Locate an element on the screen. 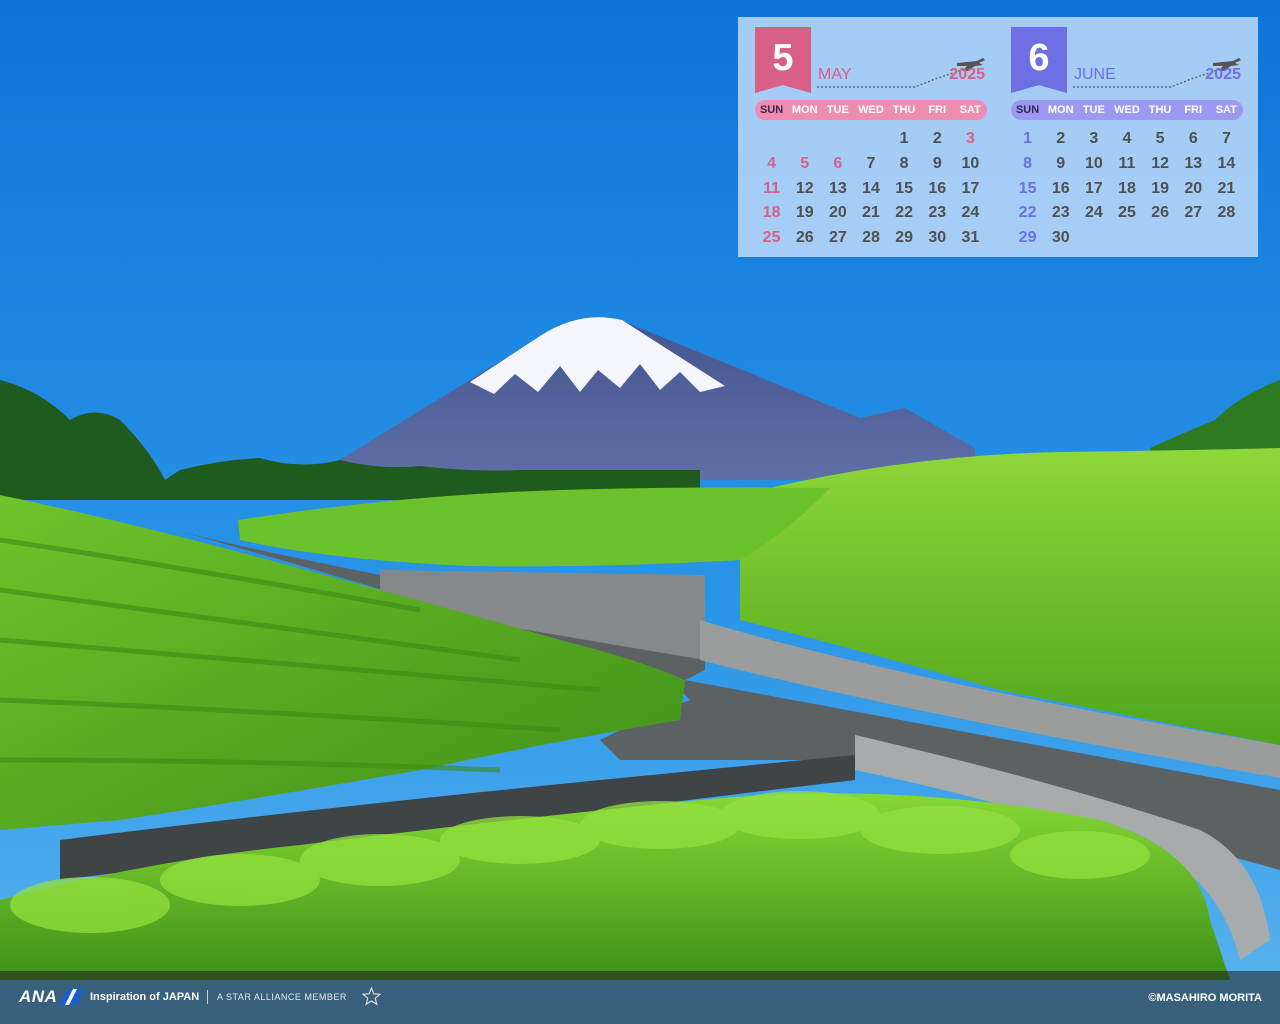 Image resolution: width=1280 pixels, height=1024 pixels. weekday-header: SUN MON TUE WED THU FRI SAT is located at coordinates (871, 110).